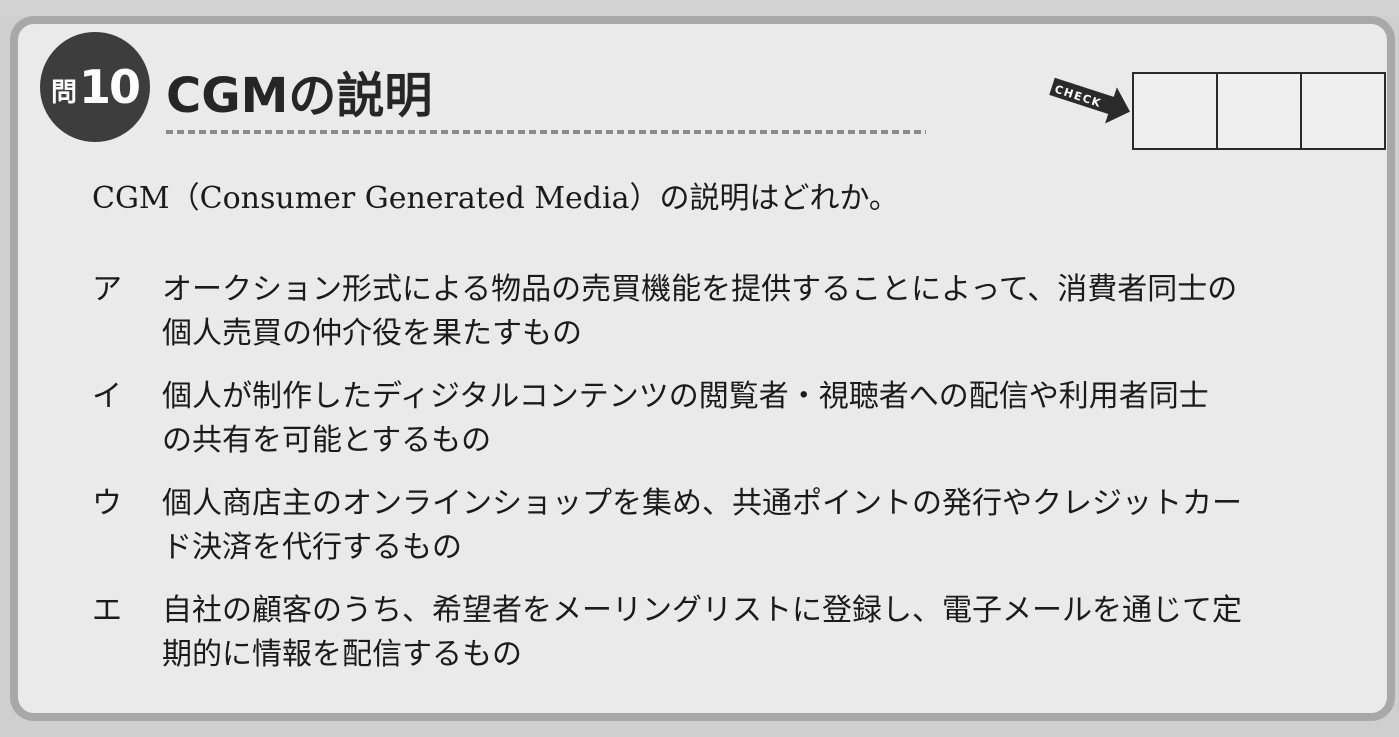 This screenshot has height=737, width=1399. Describe the element at coordinates (299, 96) in the screenshot. I see `question-title: CGMの説明` at that location.